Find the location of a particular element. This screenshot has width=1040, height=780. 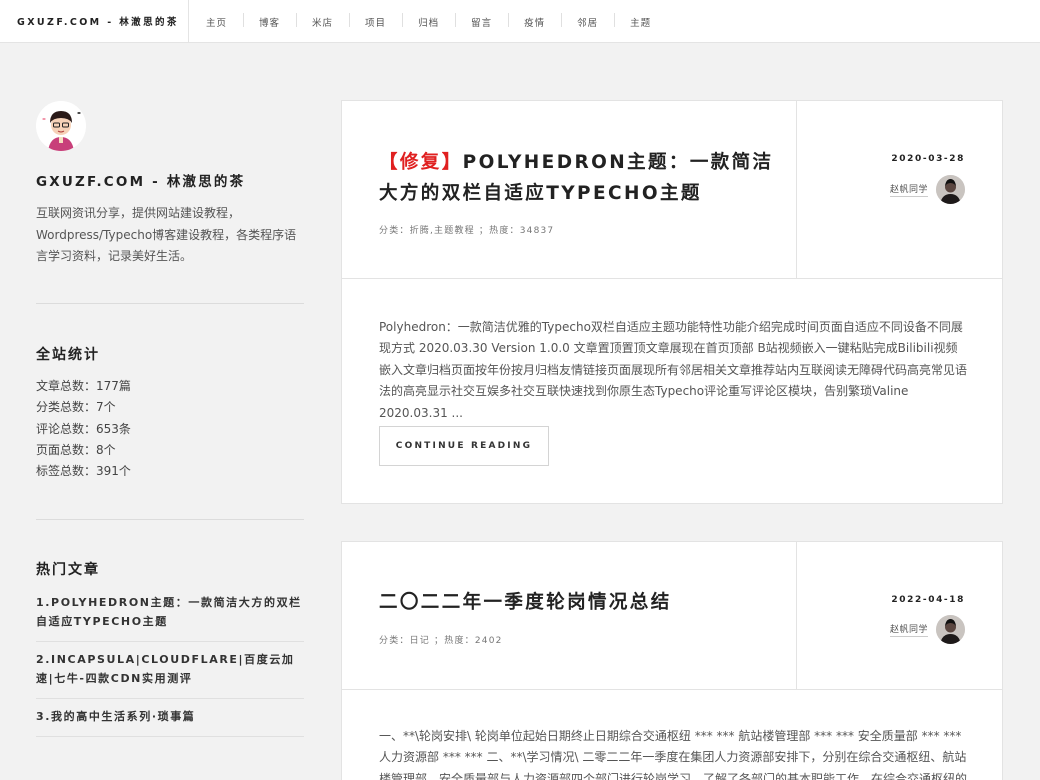

nav-item-projects: 项目 is located at coordinates (375, 20).